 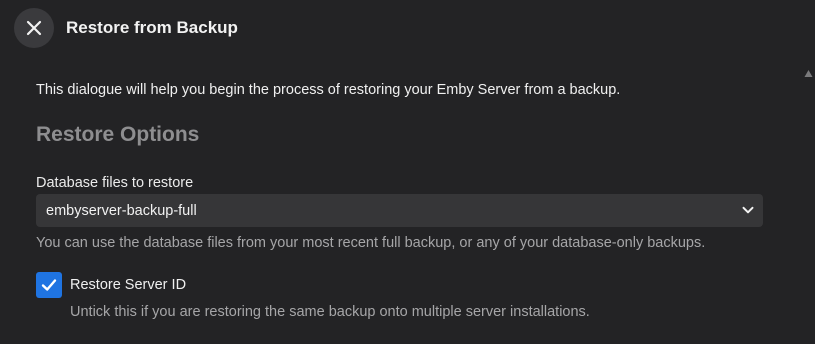 I want to click on restore-options-heading: Restore Options, so click(x=118, y=134).